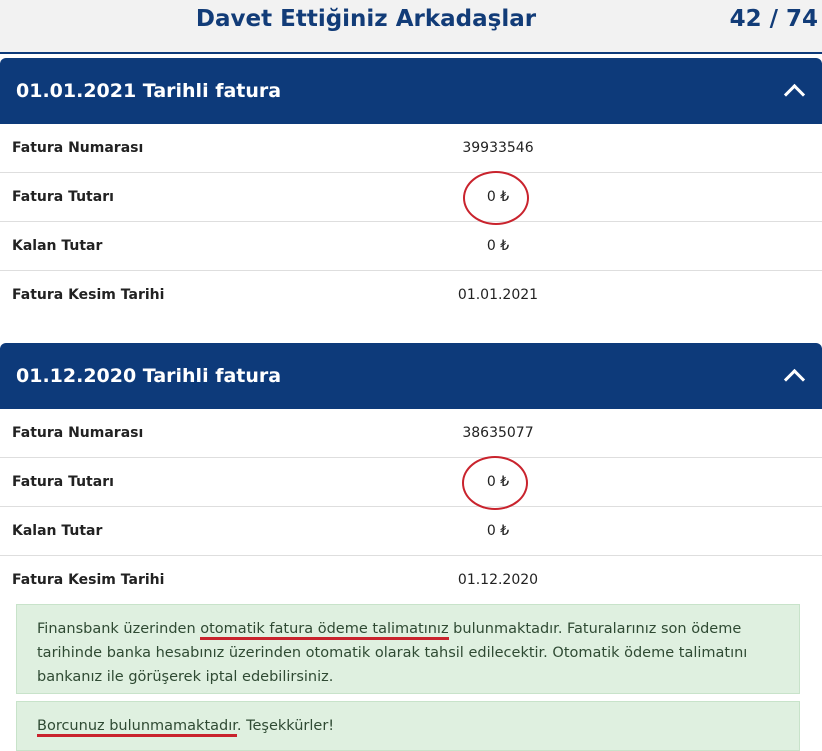 The height and width of the screenshot is (751, 822). I want to click on invoice-card-title: 01.01.2021 Tarihli fatura, so click(149, 91).